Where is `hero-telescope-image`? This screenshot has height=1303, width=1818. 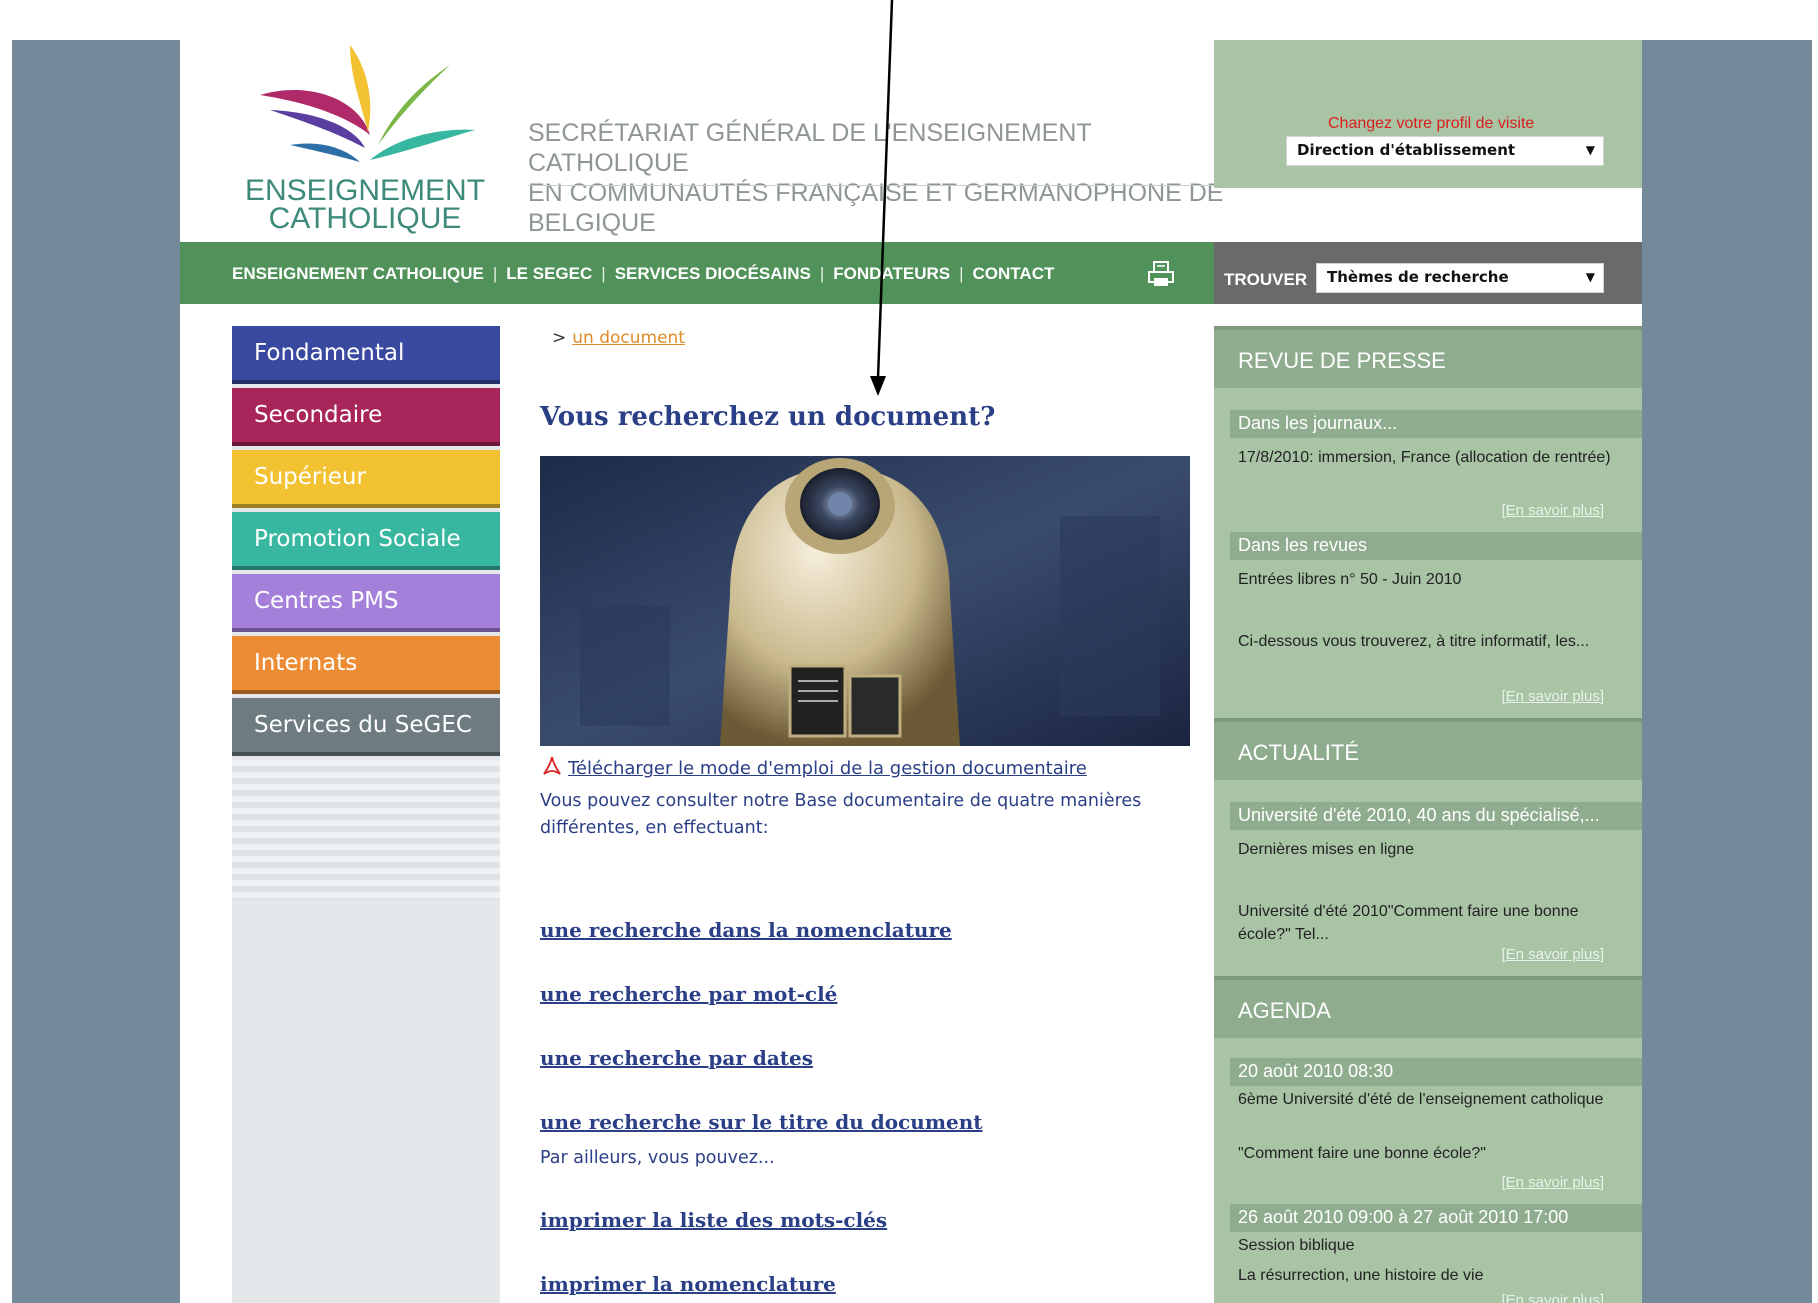 hero-telescope-image is located at coordinates (865, 601).